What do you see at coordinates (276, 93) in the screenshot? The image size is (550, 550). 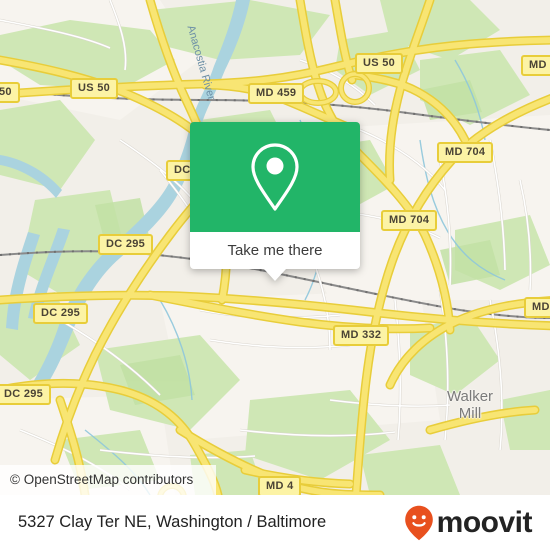 I see `shield-md-459: MD 459` at bounding box center [276, 93].